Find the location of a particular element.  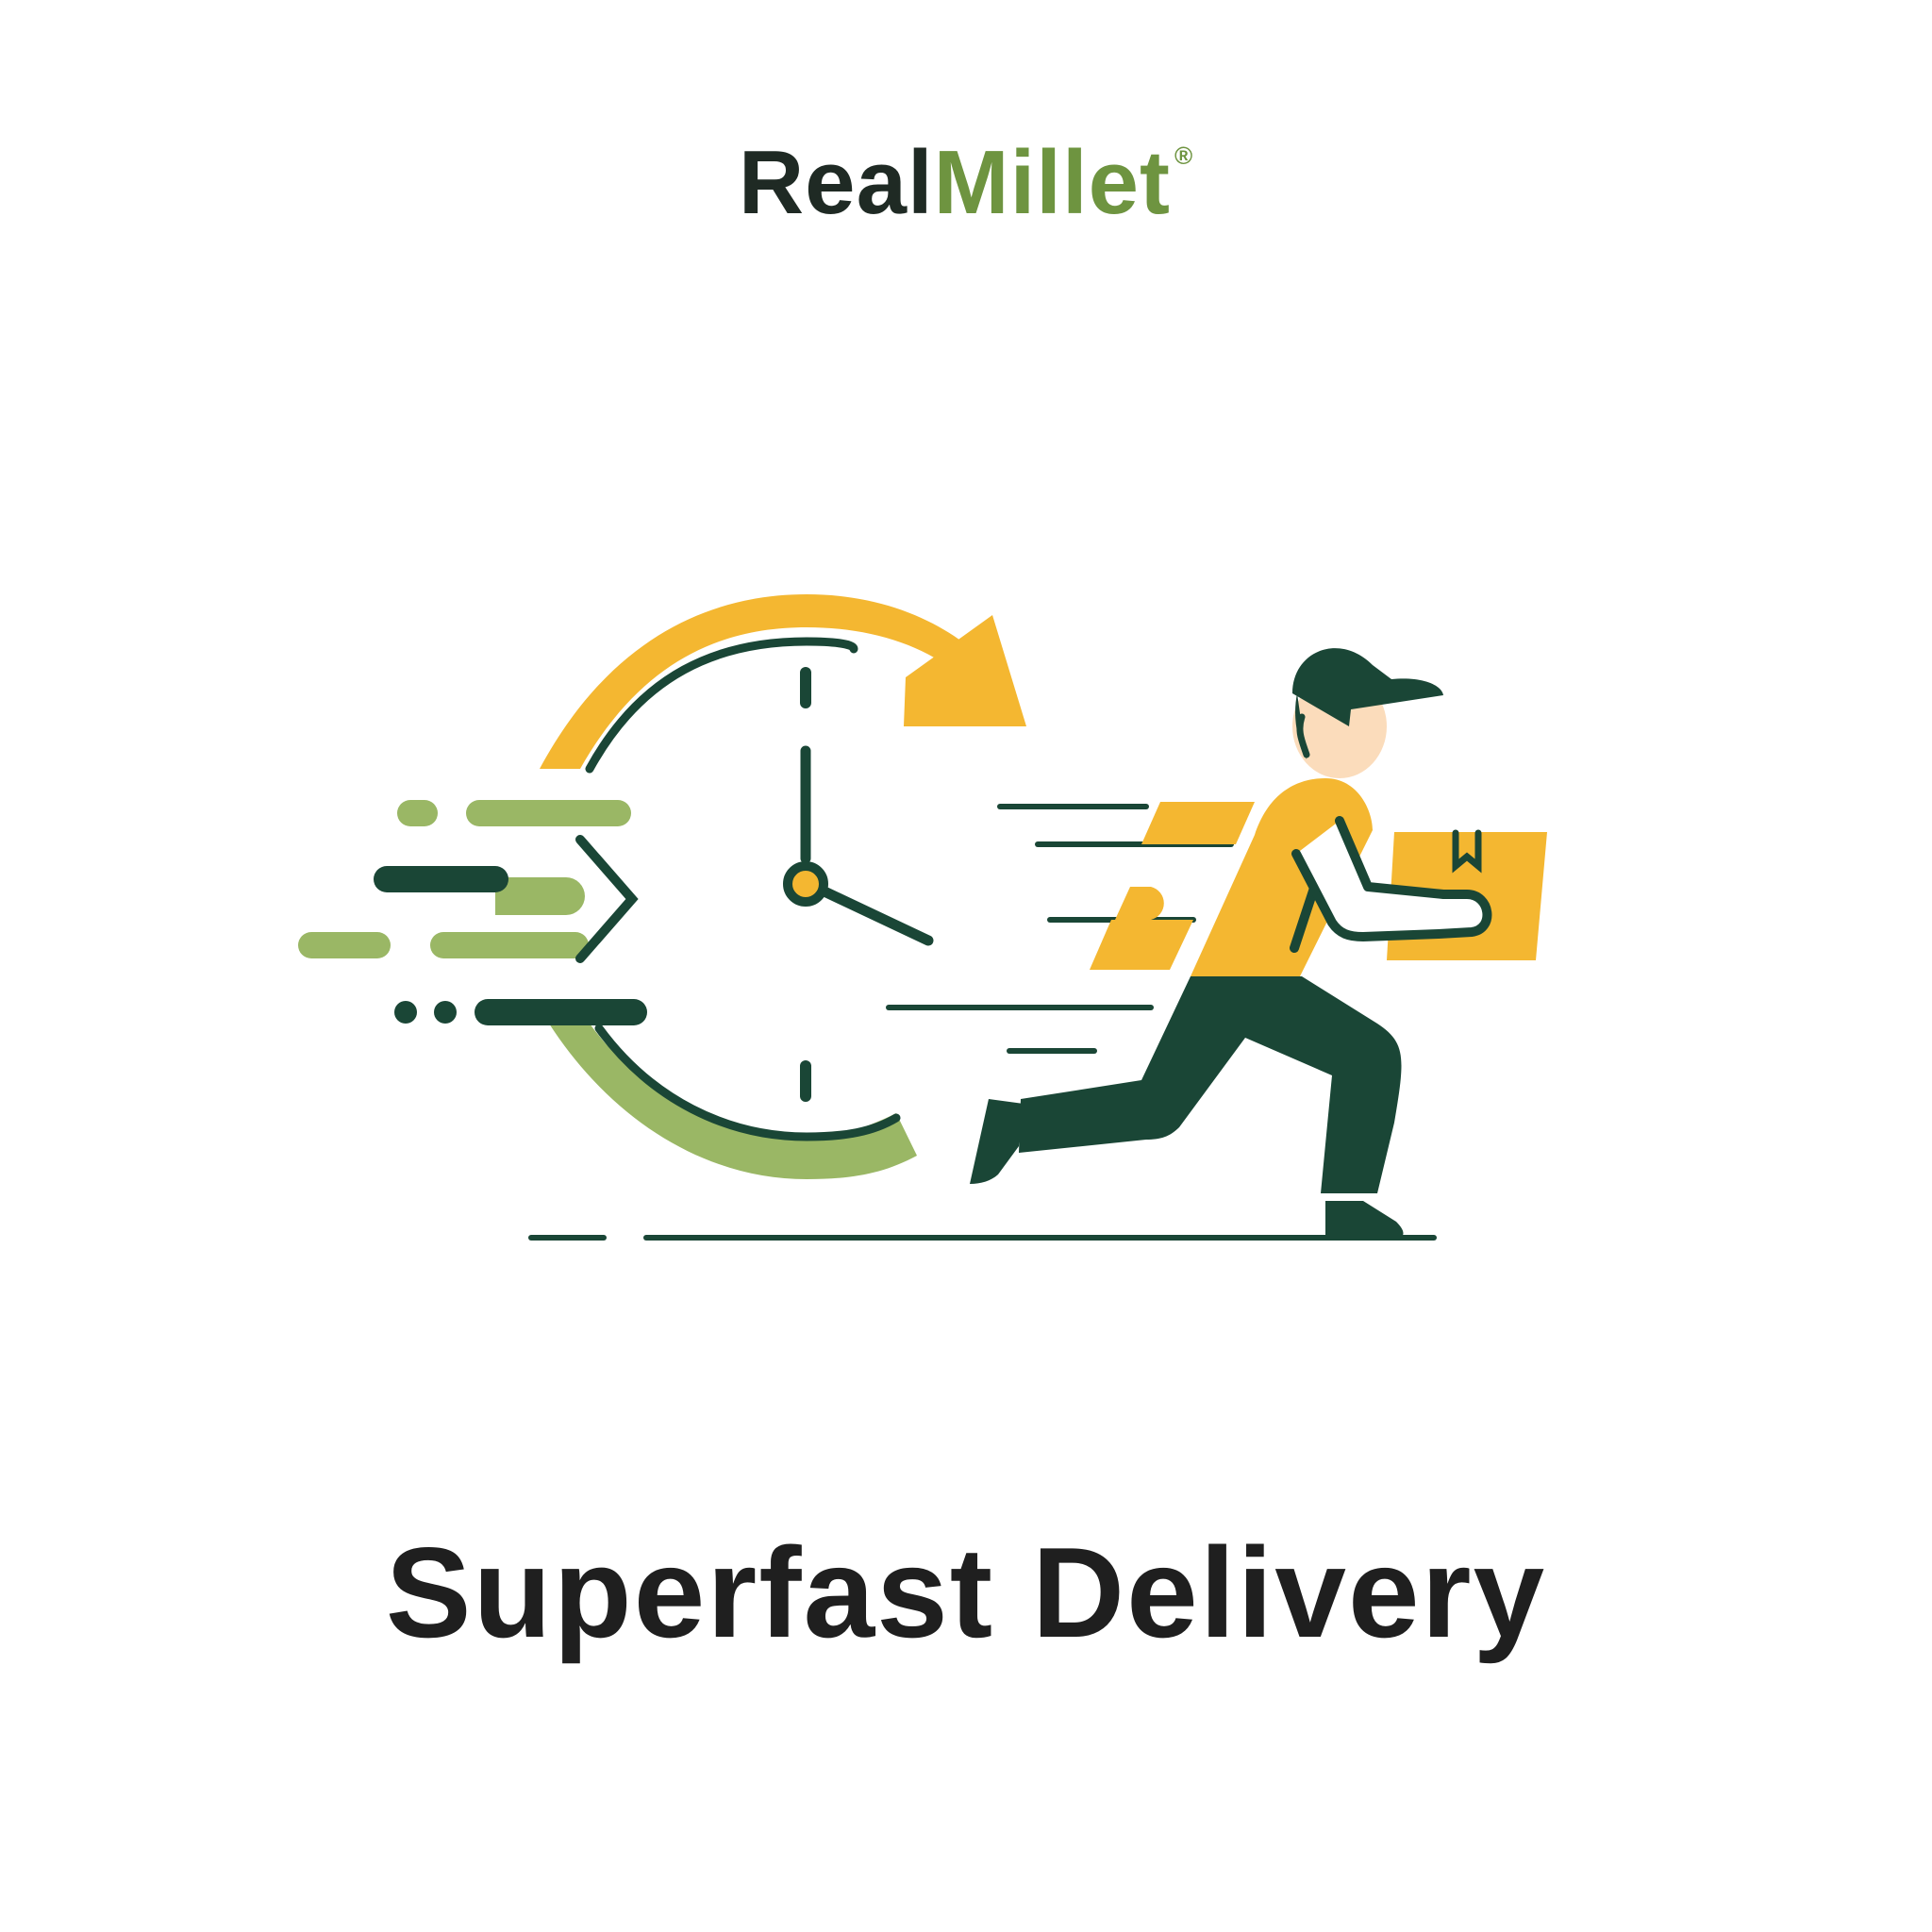

delivery-person-icon is located at coordinates (1258, 943).